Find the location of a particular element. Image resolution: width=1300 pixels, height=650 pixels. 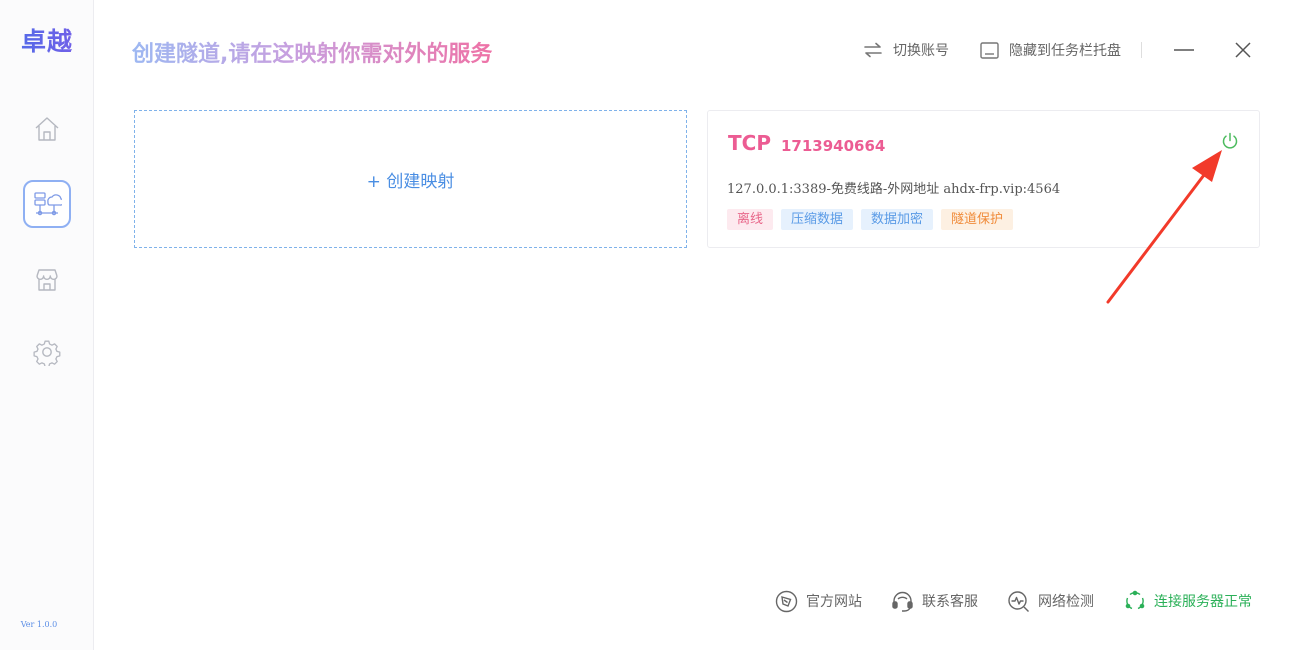

sidebar-item-settings is located at coordinates (47, 352).